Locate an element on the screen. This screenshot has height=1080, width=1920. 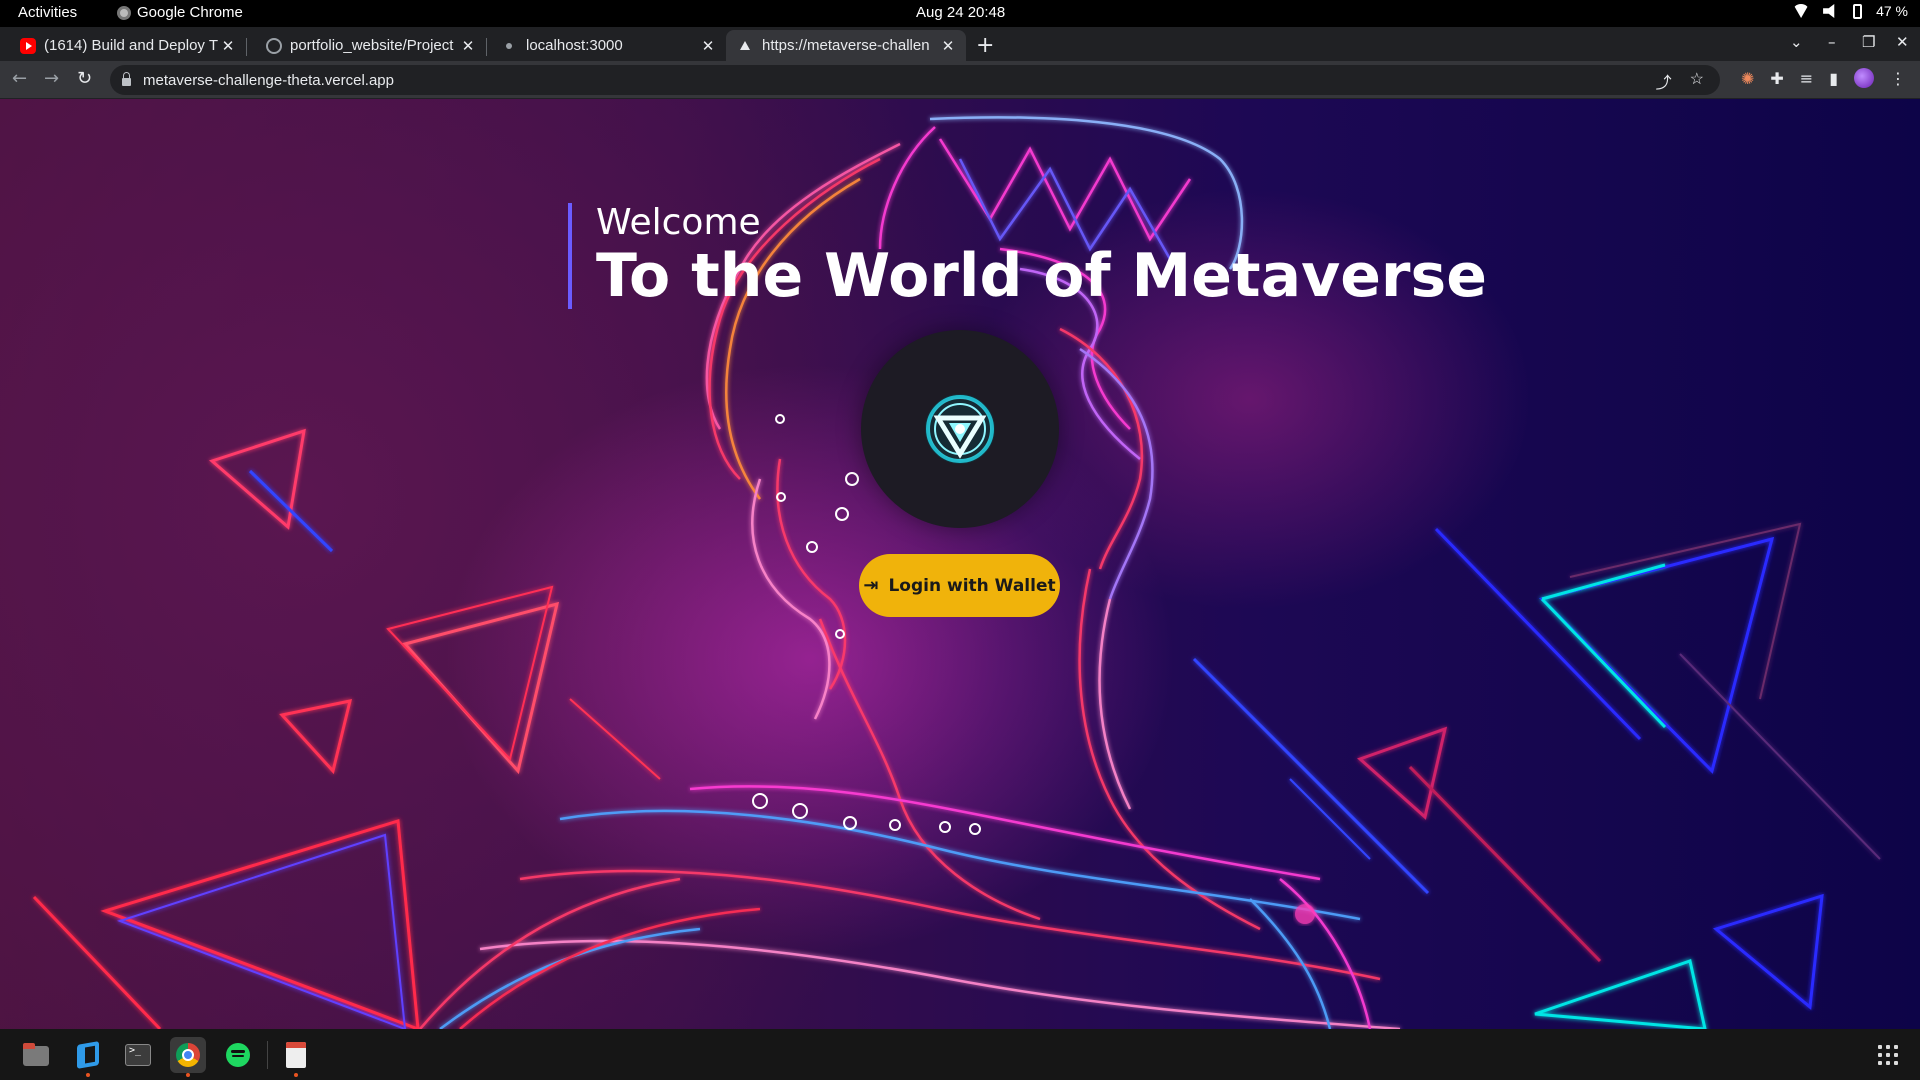
logo-circle is located at coordinates (960, 429).